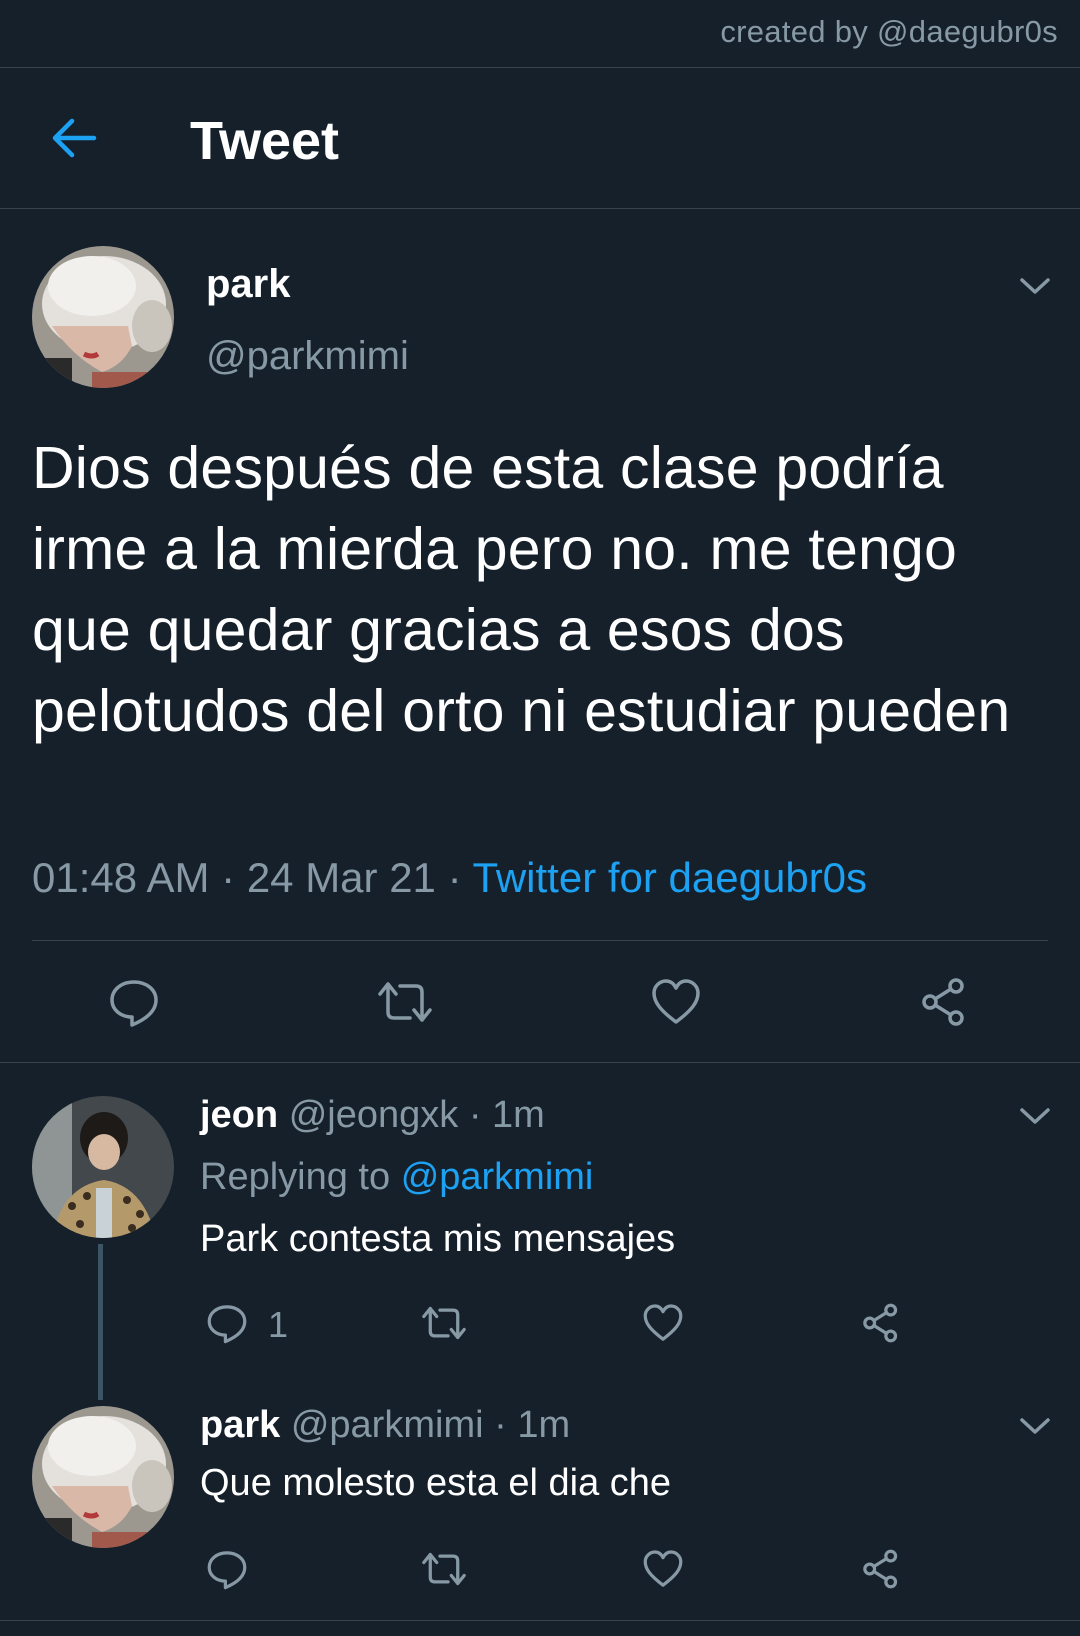  What do you see at coordinates (100, 1322) in the screenshot?
I see `thread-line` at bounding box center [100, 1322].